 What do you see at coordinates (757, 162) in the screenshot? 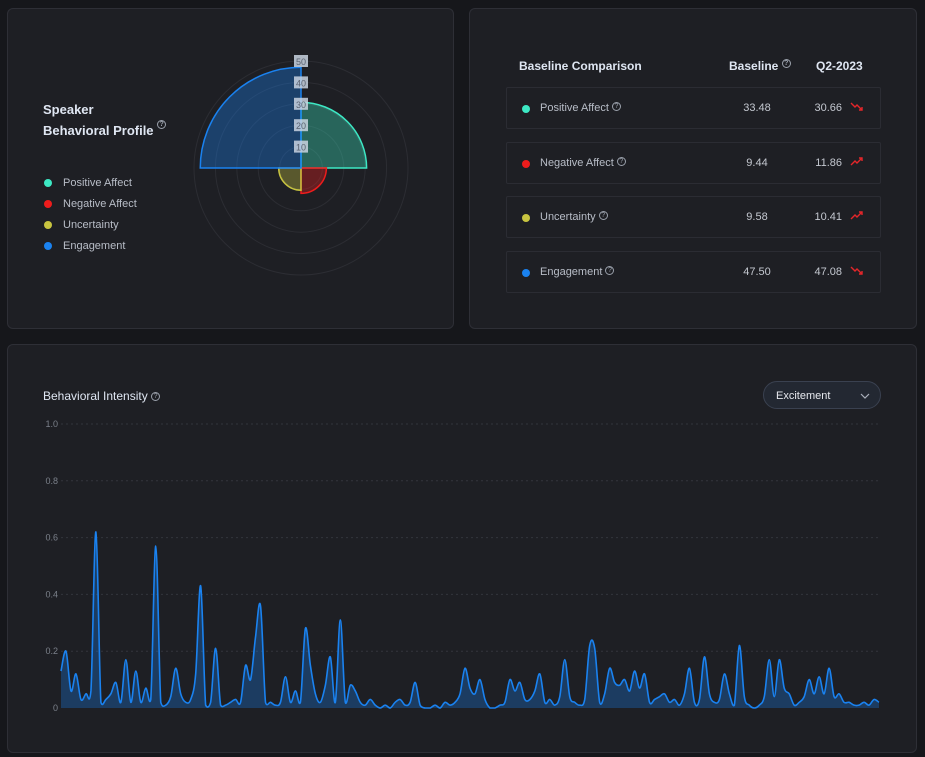
I see `baseline-value: 9.44` at bounding box center [757, 162].